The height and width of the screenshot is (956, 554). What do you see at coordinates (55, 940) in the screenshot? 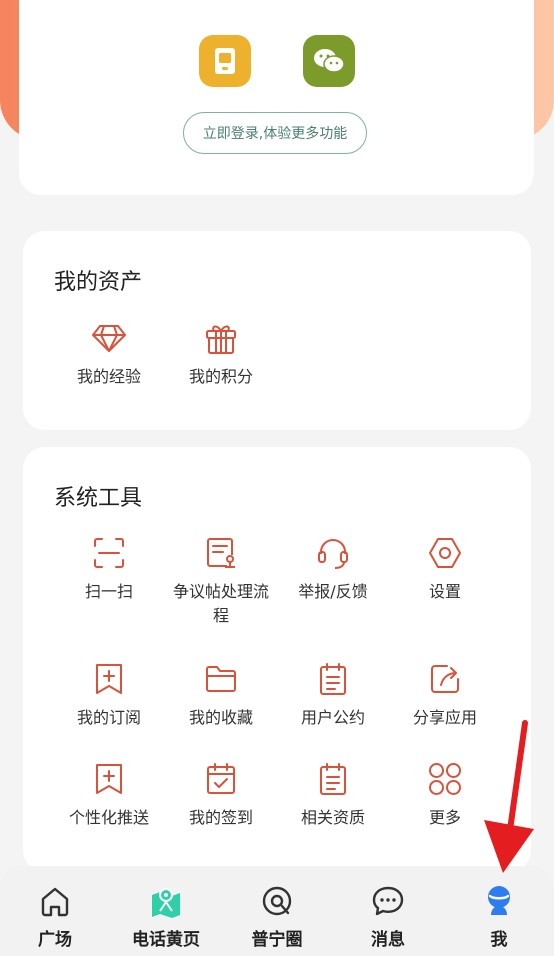
I see `tab-label: 广场` at bounding box center [55, 940].